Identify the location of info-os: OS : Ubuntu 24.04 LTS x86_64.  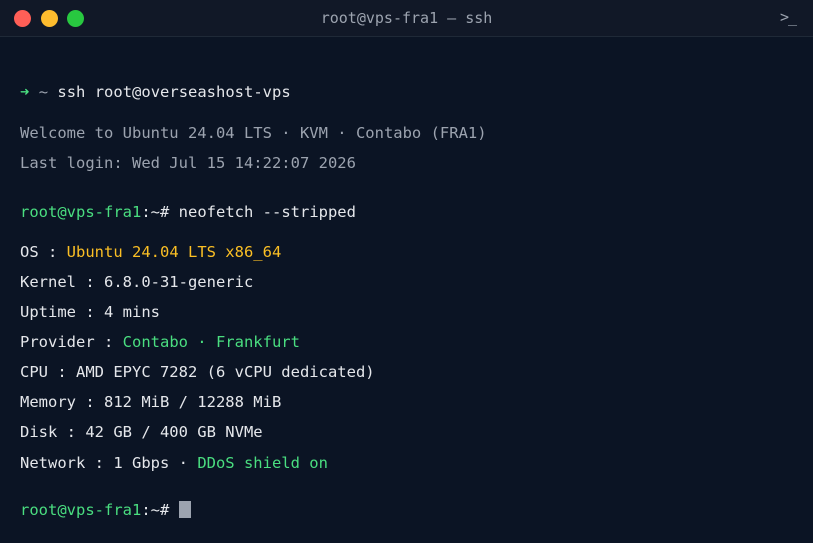
(150, 252).